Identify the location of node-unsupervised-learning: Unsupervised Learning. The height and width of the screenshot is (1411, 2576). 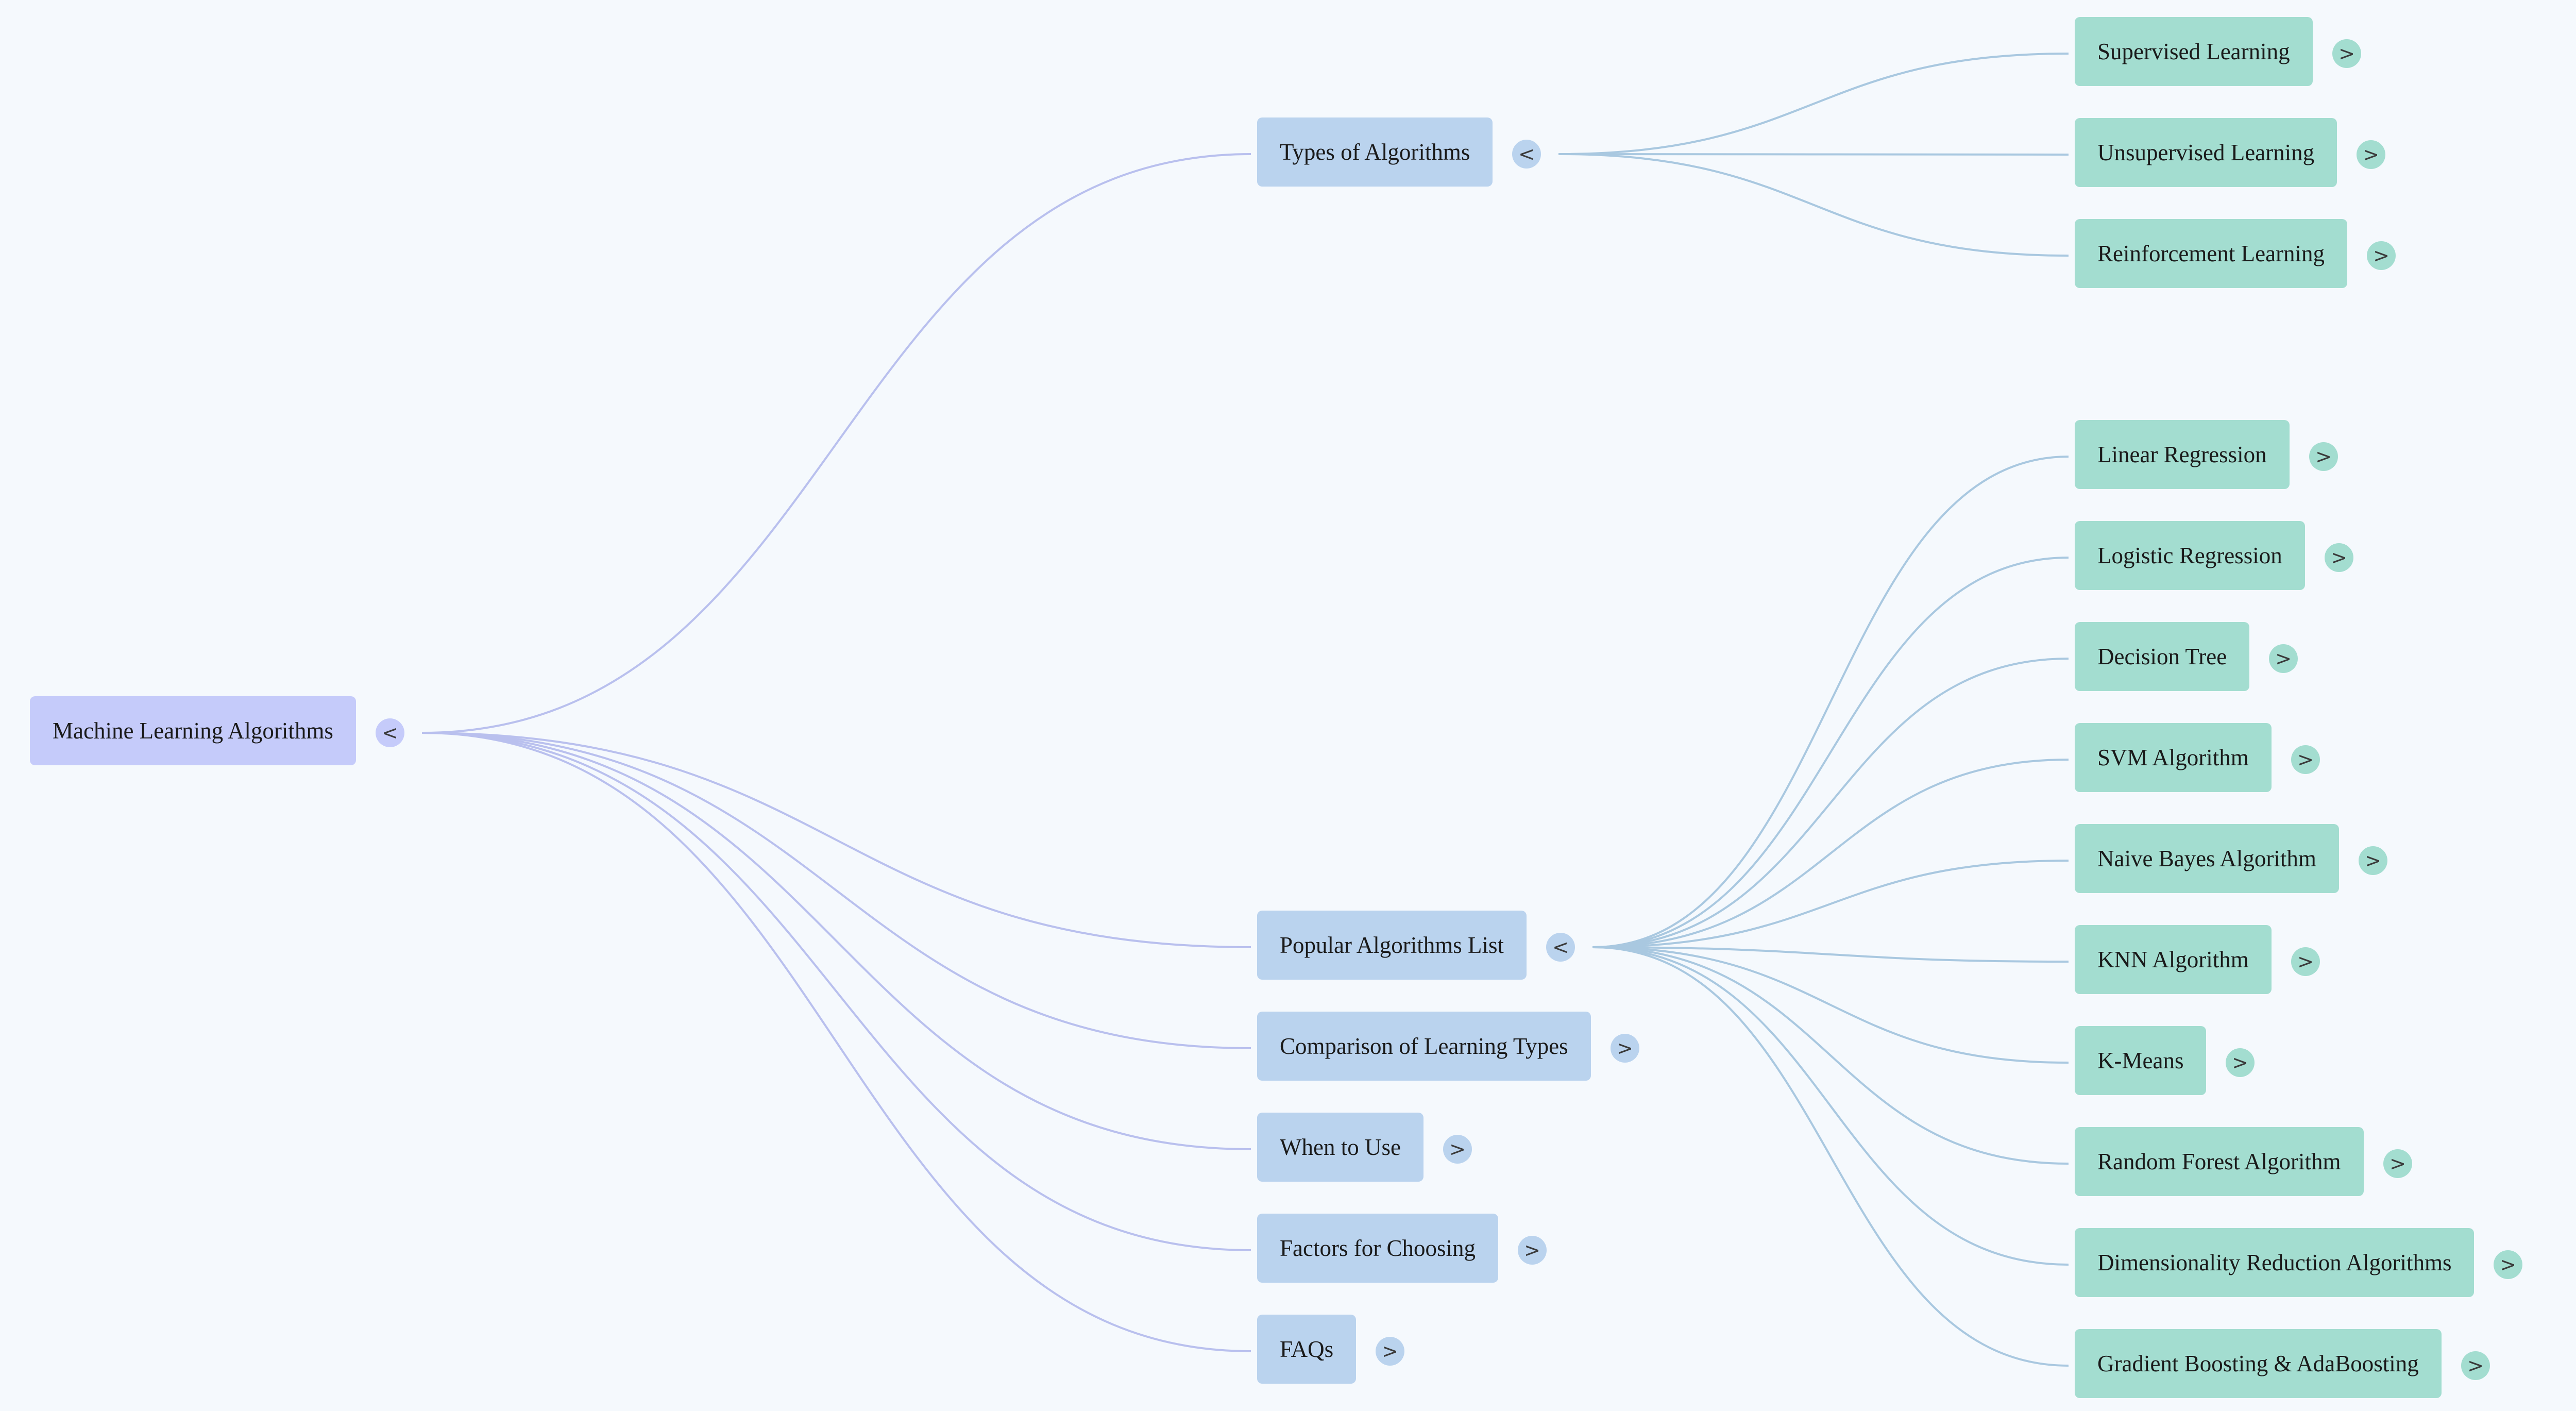
(2206, 152).